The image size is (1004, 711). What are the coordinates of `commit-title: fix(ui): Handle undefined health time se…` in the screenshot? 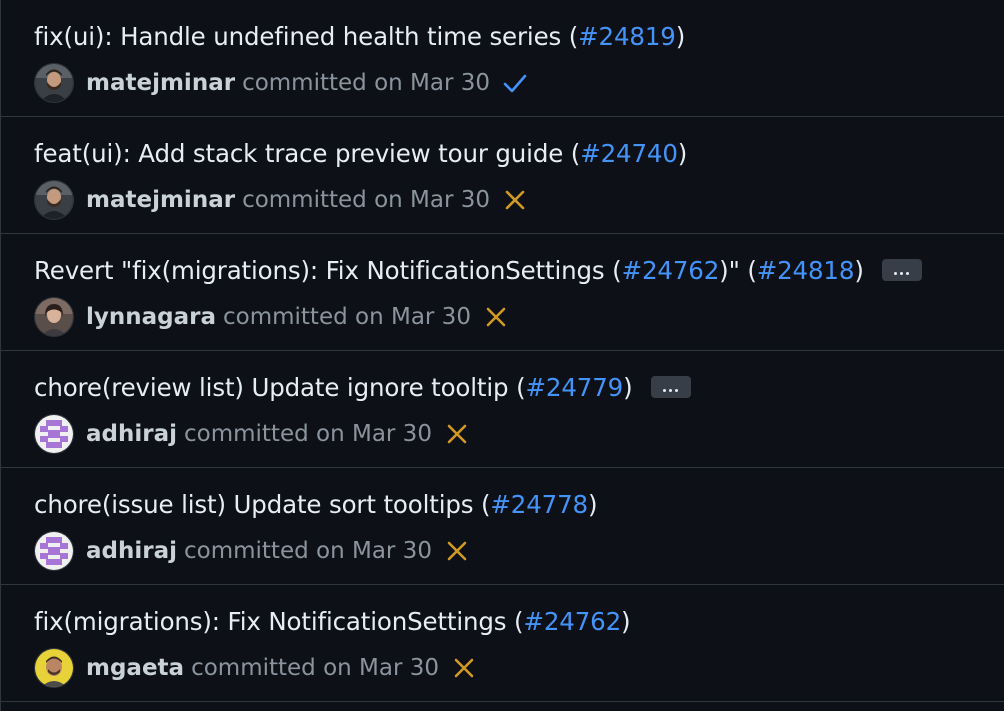 It's located at (359, 37).